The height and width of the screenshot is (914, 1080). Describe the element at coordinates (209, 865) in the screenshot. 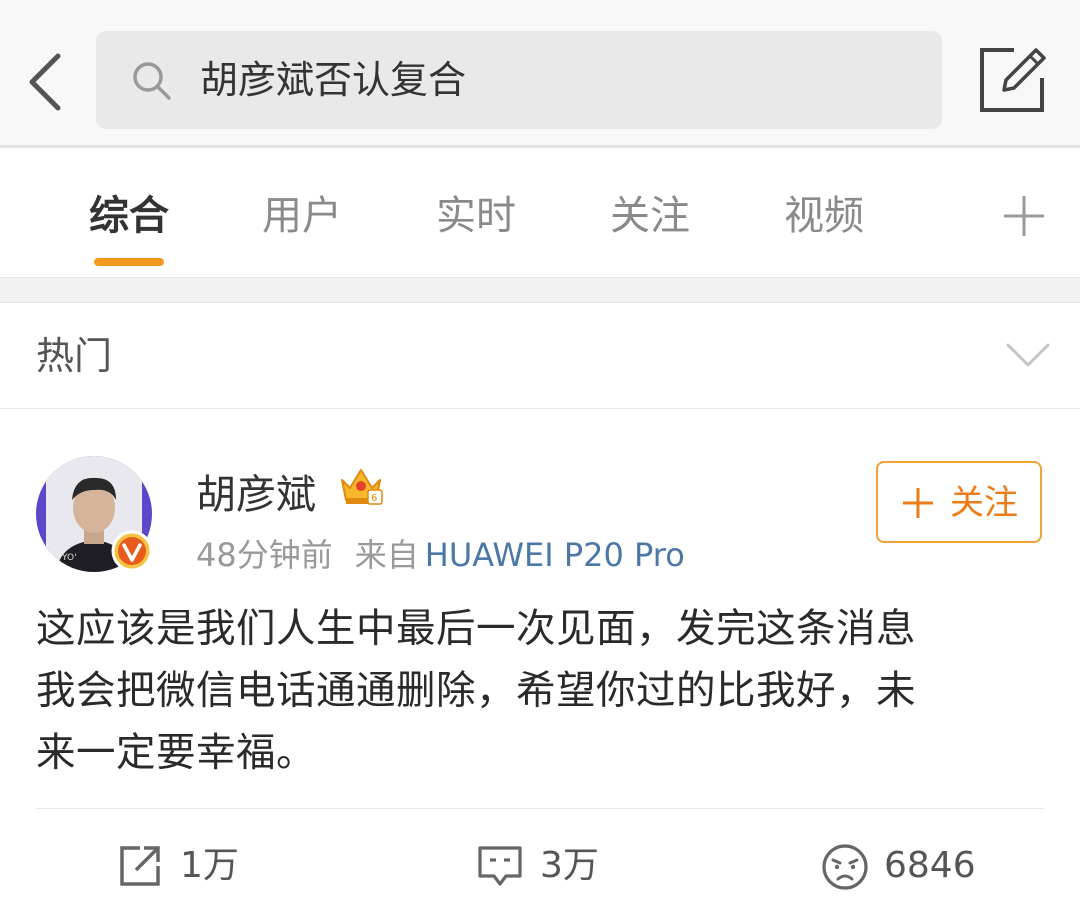

I see `repost-count: 1万` at that location.